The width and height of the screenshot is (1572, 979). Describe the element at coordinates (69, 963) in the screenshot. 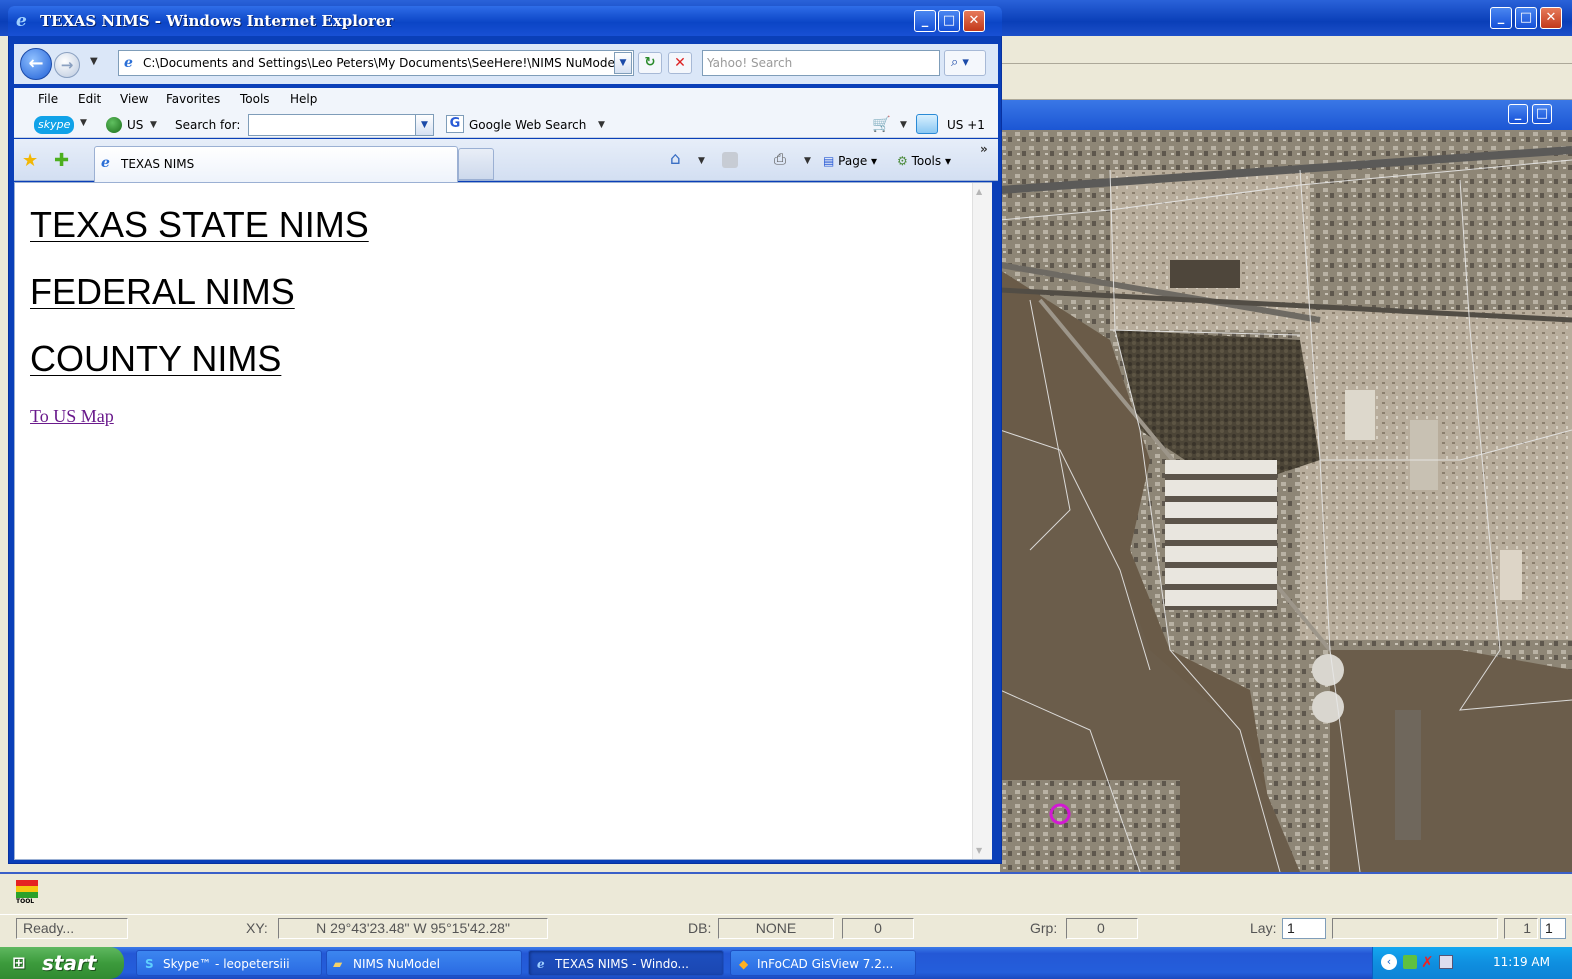

I see `start-label: start` at that location.